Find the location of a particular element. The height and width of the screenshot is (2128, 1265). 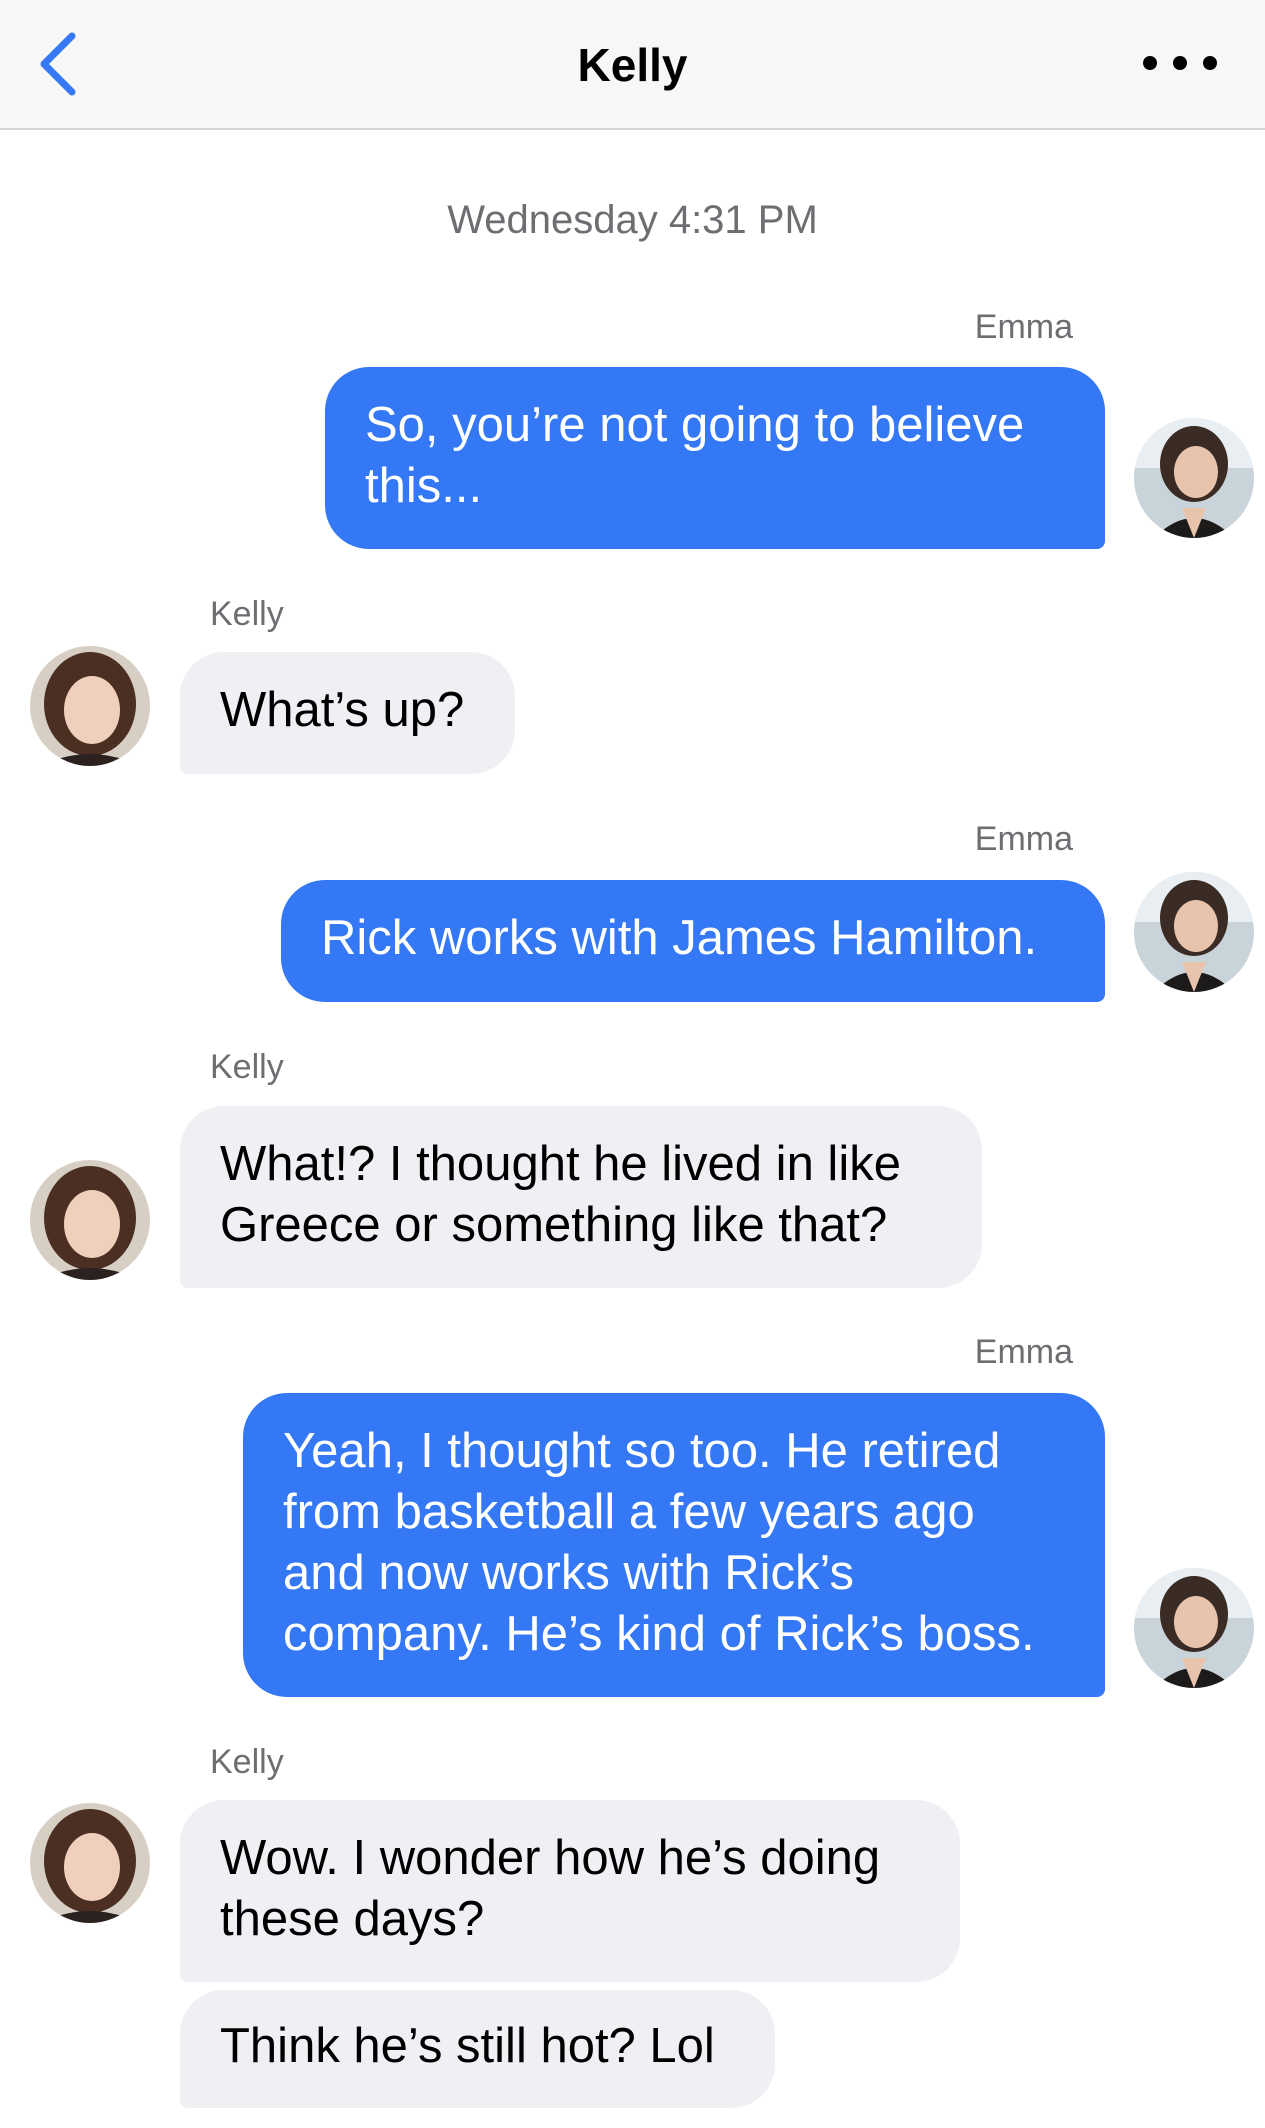

conversation-timestamp: Wednesday 4:31 PM is located at coordinates (632, 220).